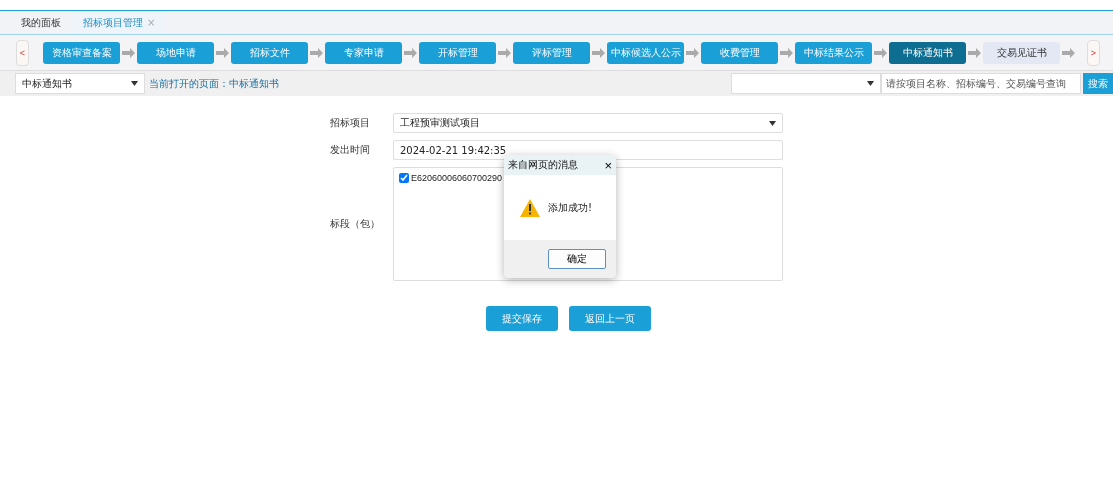  I want to click on dialog-message: 添加成功!, so click(570, 207).